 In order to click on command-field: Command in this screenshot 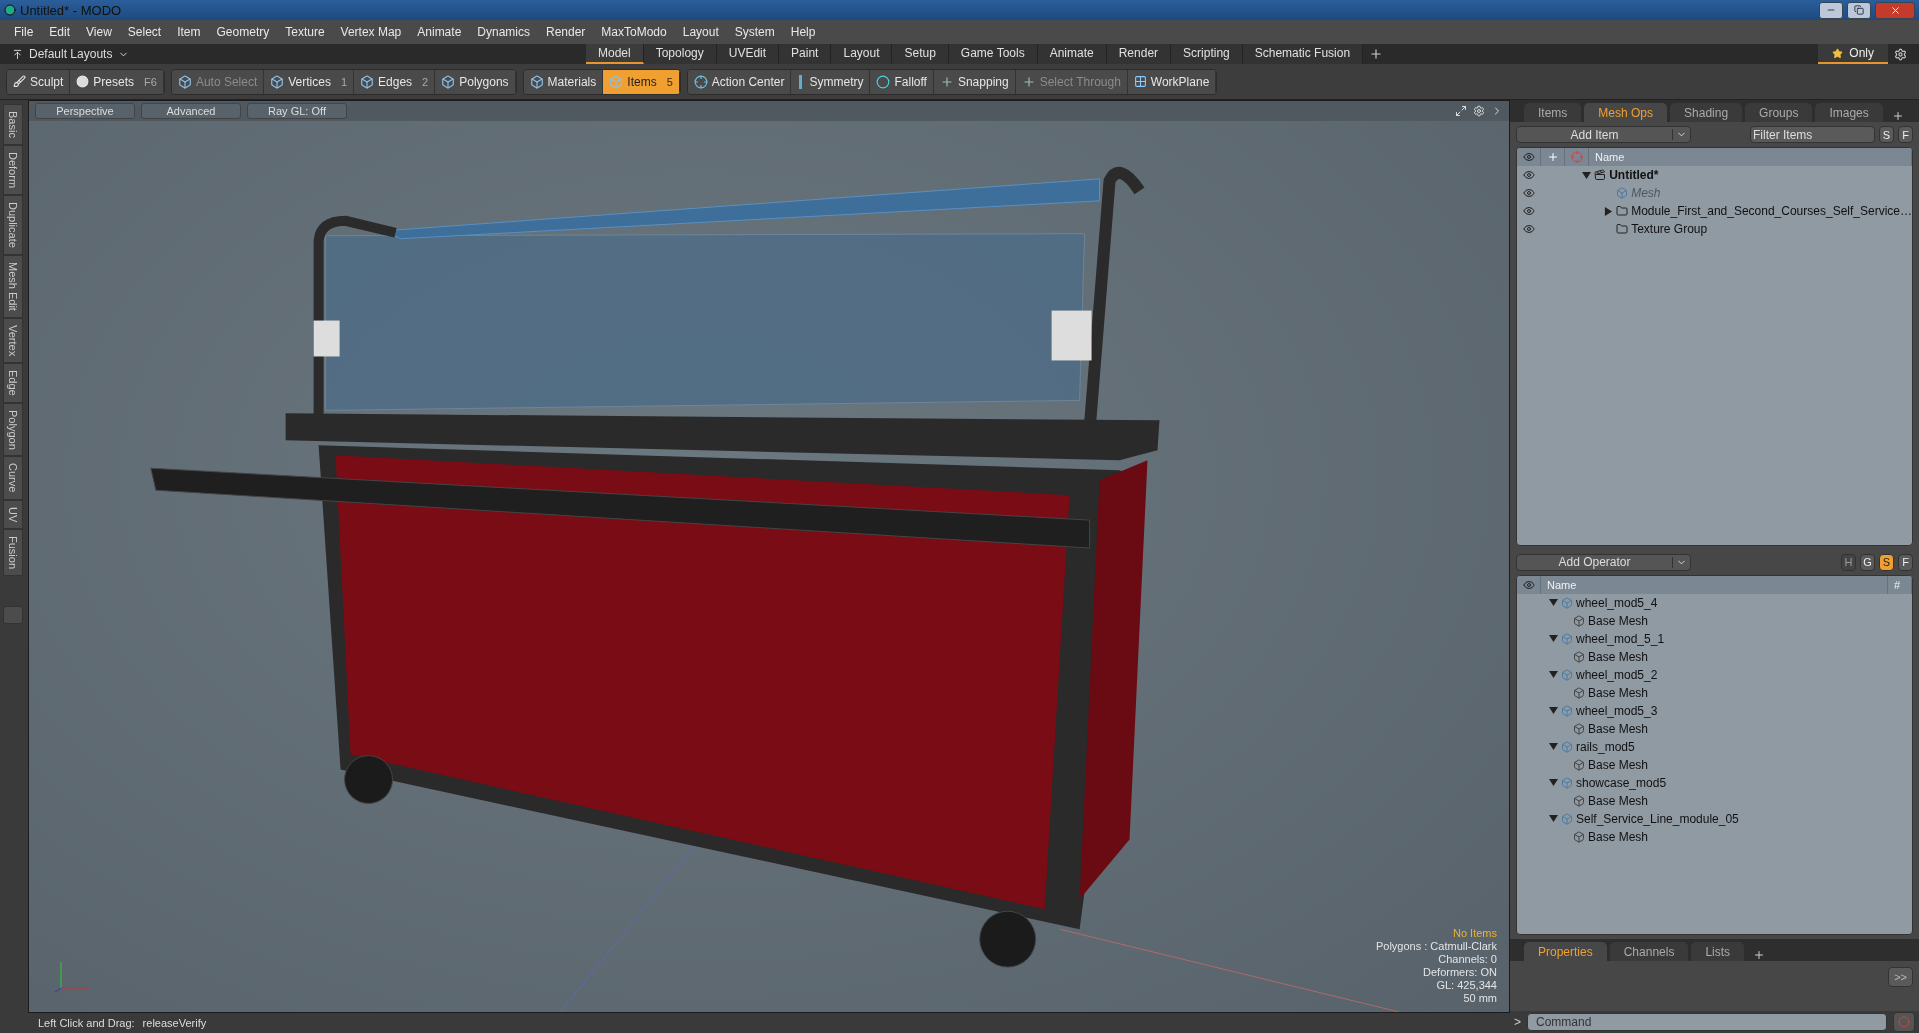, I will do `click(1707, 1022)`.